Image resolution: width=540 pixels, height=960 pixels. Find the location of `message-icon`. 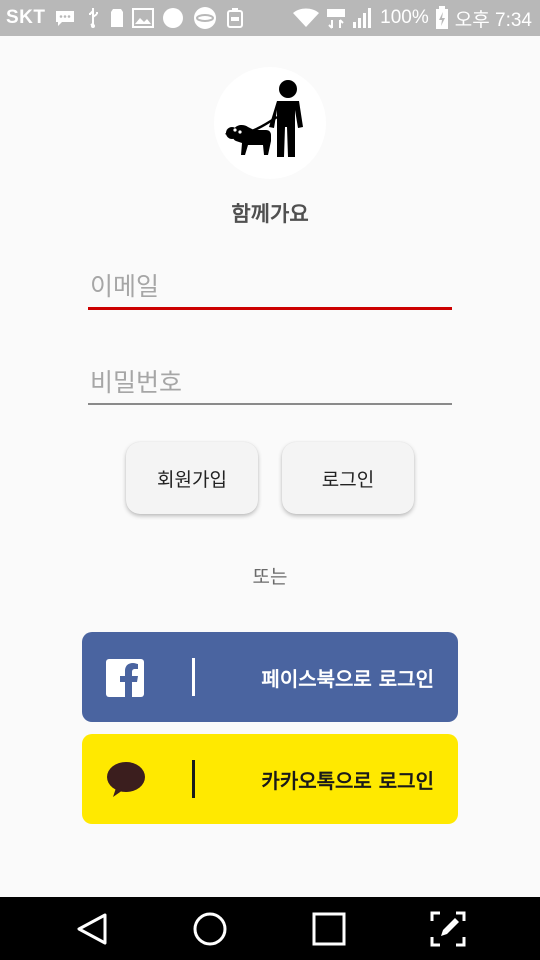

message-icon is located at coordinates (64, 18).